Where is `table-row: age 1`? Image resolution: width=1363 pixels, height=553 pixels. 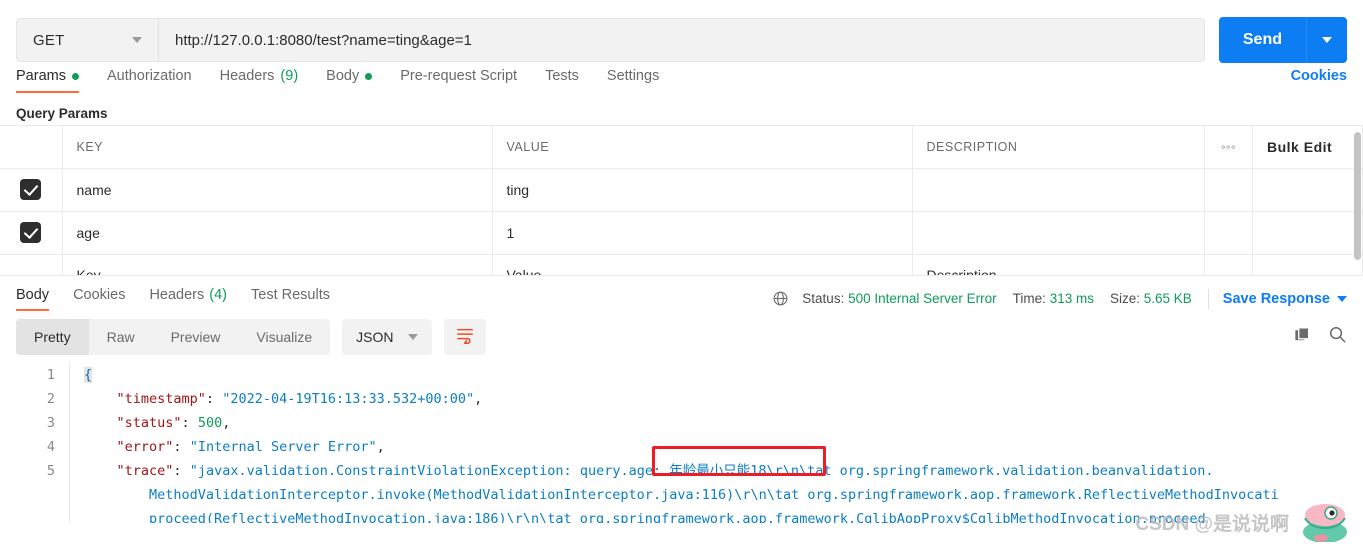
table-row: age 1 is located at coordinates (681, 233).